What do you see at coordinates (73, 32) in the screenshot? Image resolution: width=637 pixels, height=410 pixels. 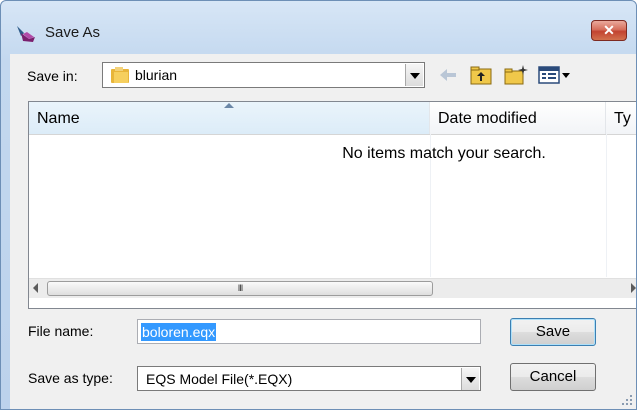 I see `window-title: Save As` at bounding box center [73, 32].